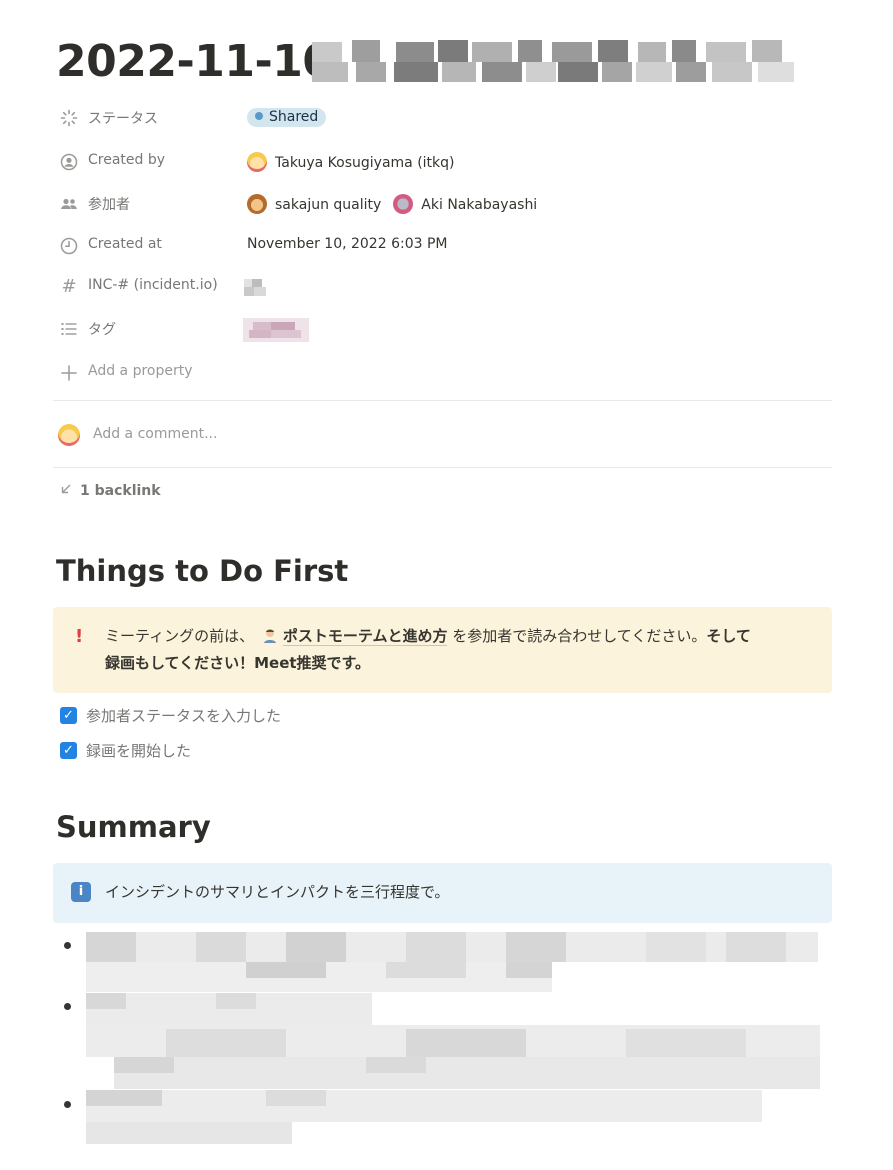 The image size is (893, 1170). Describe the element at coordinates (479, 205) in the screenshot. I see `participant-name: Aki Nakabayashi` at that location.